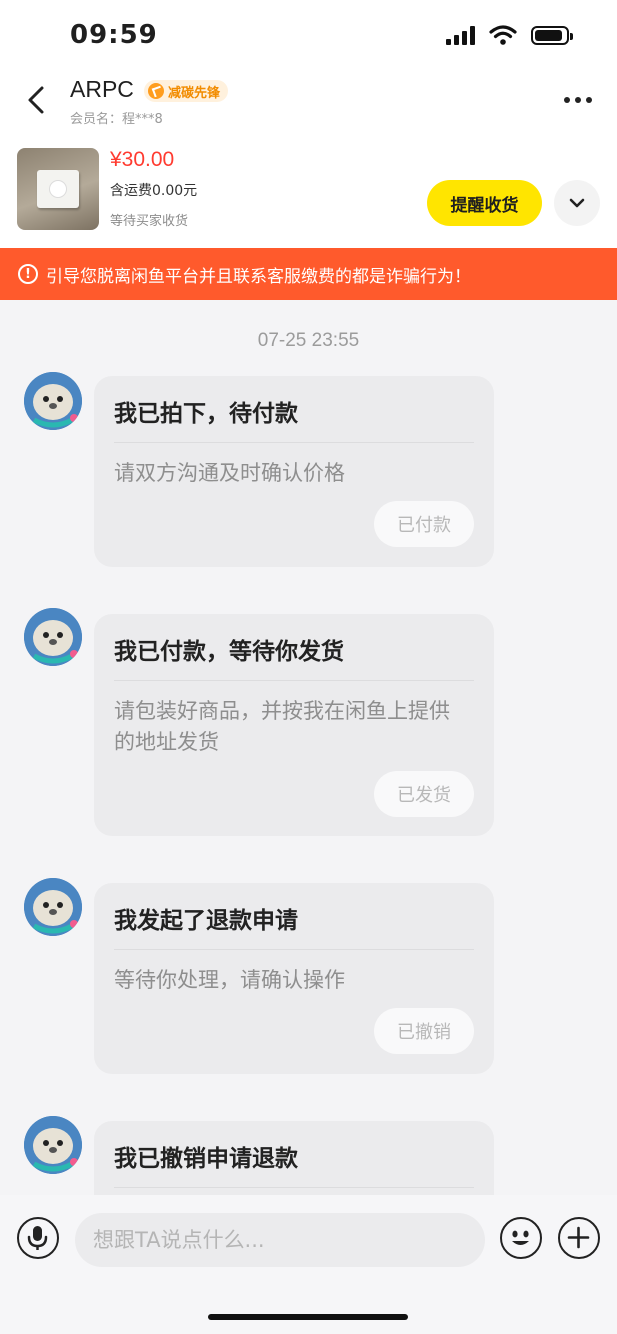  I want to click on back-chevron-icon, so click(36, 100).